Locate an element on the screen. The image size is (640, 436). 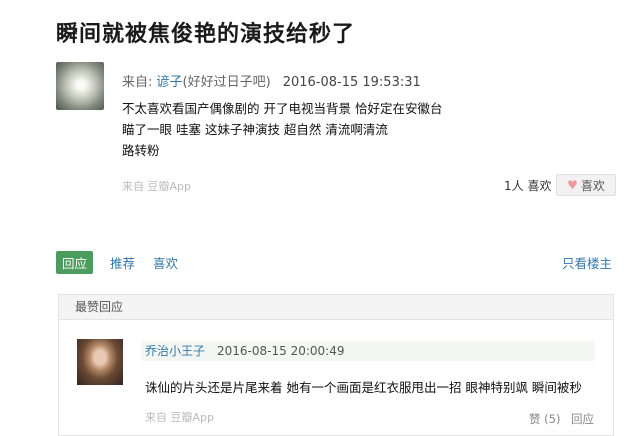
comment-source: 来自 豆瓣App is located at coordinates (179, 417).